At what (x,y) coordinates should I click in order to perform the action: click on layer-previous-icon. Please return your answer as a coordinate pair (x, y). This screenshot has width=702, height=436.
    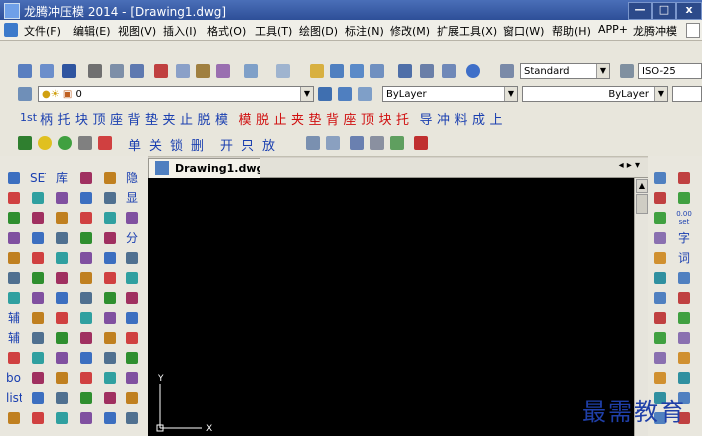
    Looking at the image, I should click on (345, 94).